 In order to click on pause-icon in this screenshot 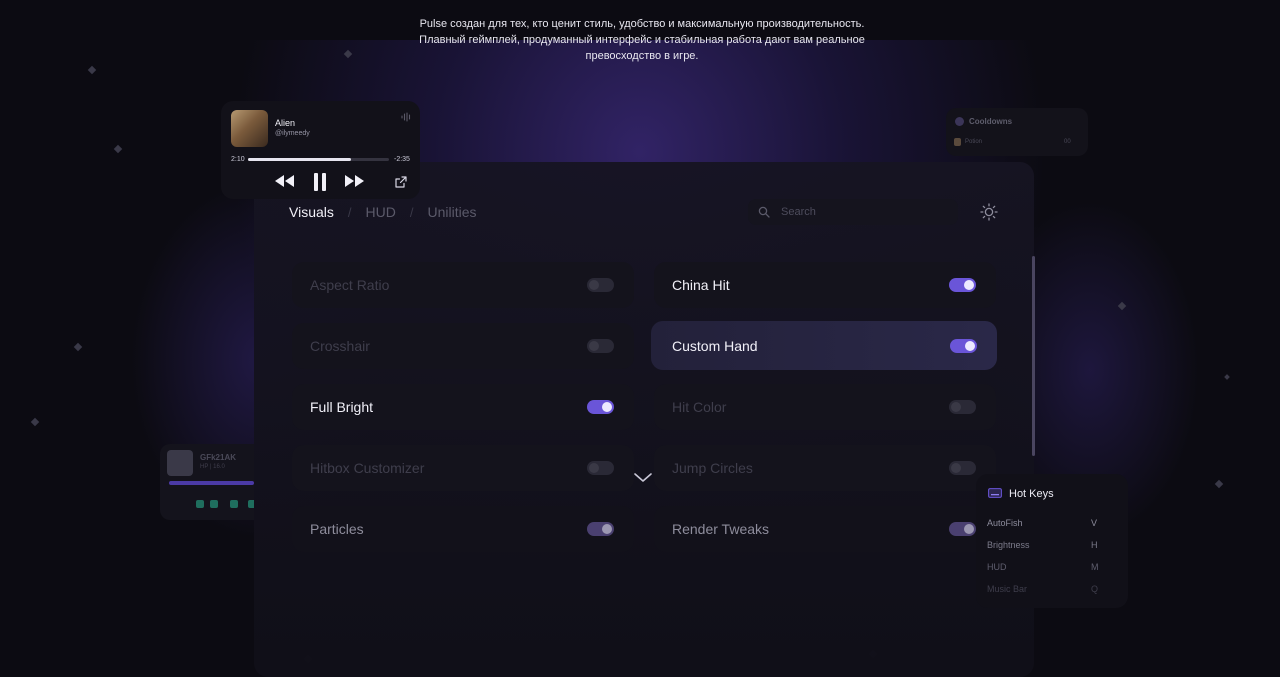, I will do `click(320, 182)`.